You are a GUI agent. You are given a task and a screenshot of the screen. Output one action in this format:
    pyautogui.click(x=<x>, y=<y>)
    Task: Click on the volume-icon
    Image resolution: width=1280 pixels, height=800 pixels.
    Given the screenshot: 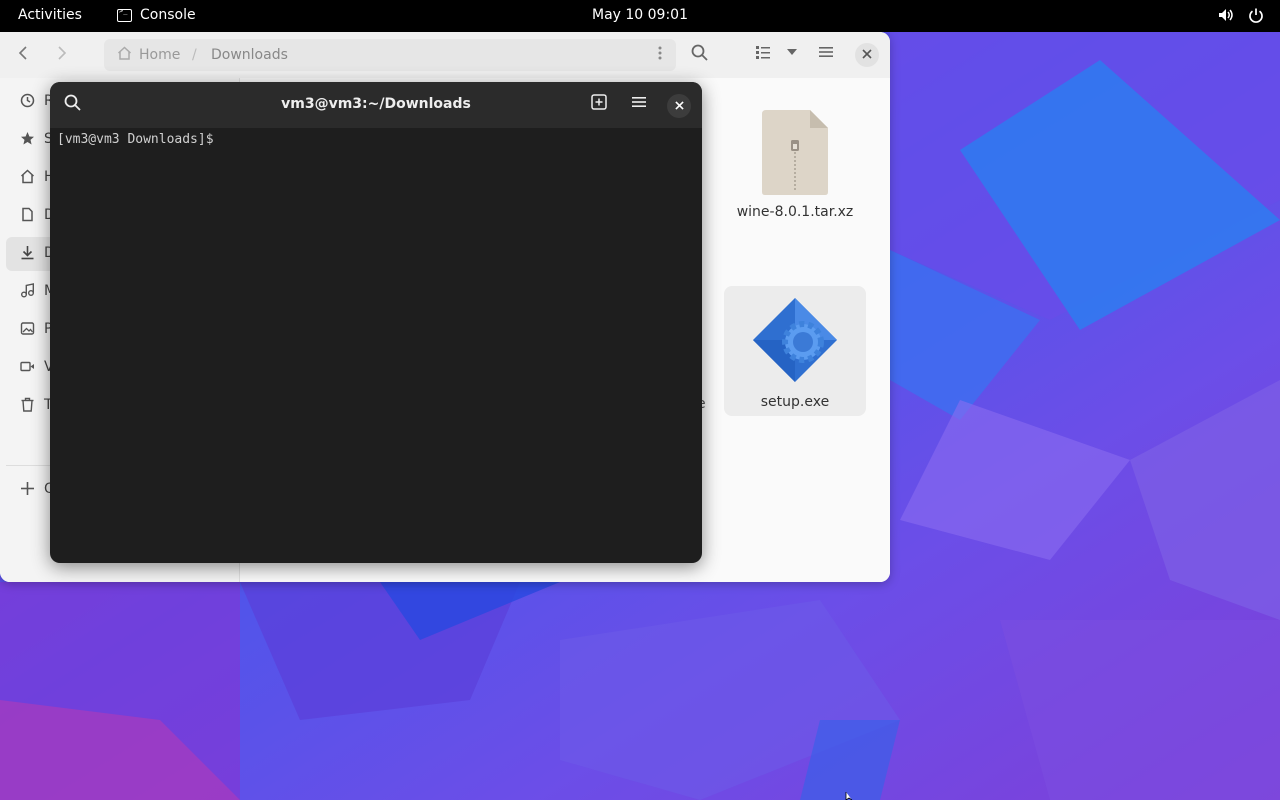 What is the action you would take?
    pyautogui.click(x=1226, y=15)
    